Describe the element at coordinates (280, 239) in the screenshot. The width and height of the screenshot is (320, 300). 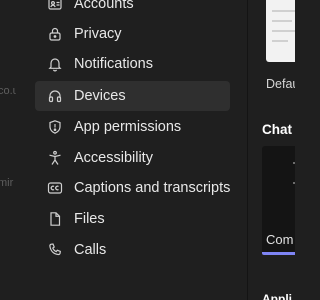
I see `chat-compact-label: Com` at that location.